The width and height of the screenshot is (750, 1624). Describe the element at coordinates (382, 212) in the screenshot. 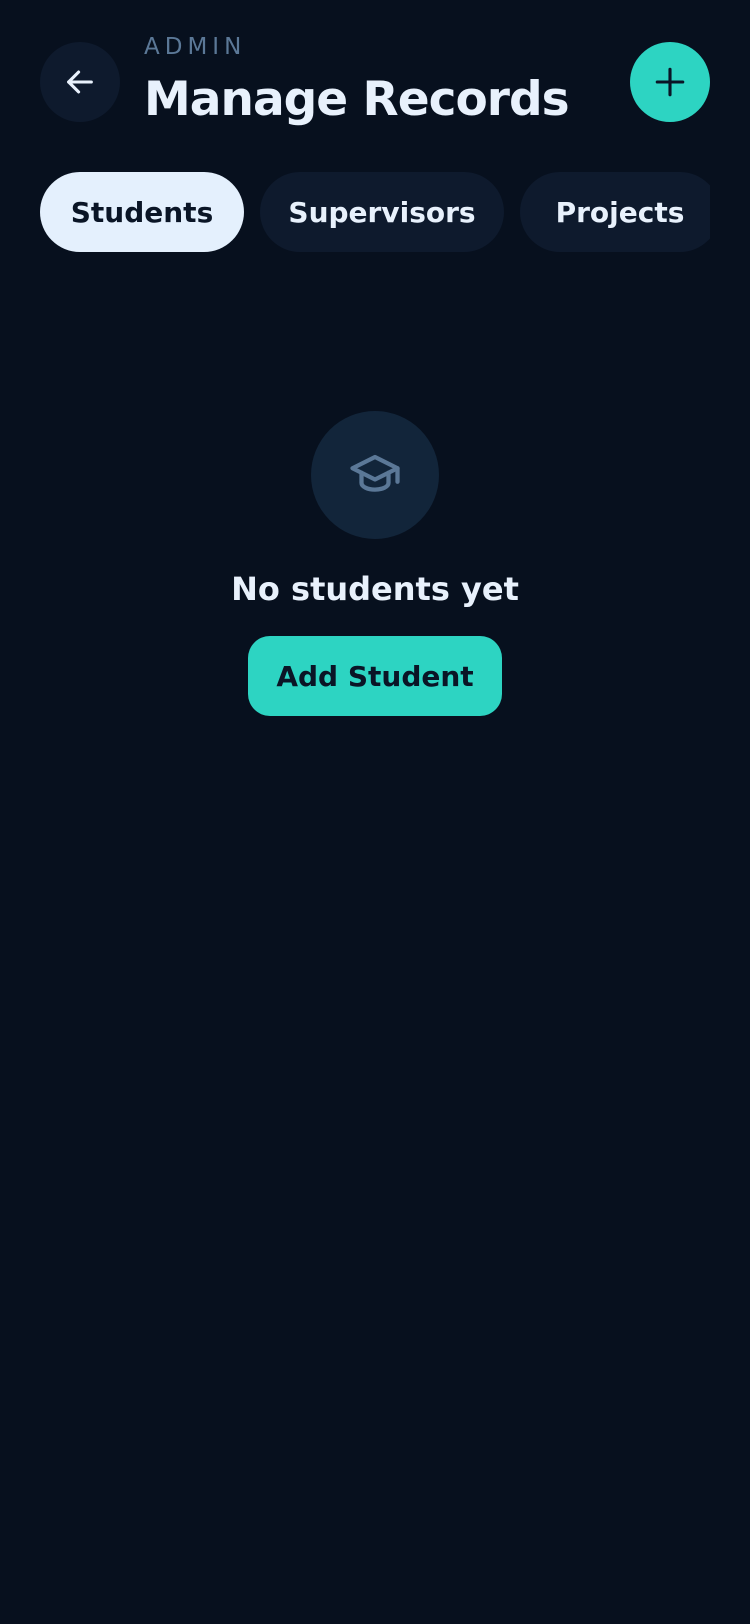

I see `tab-supervisors: Supervisors` at that location.